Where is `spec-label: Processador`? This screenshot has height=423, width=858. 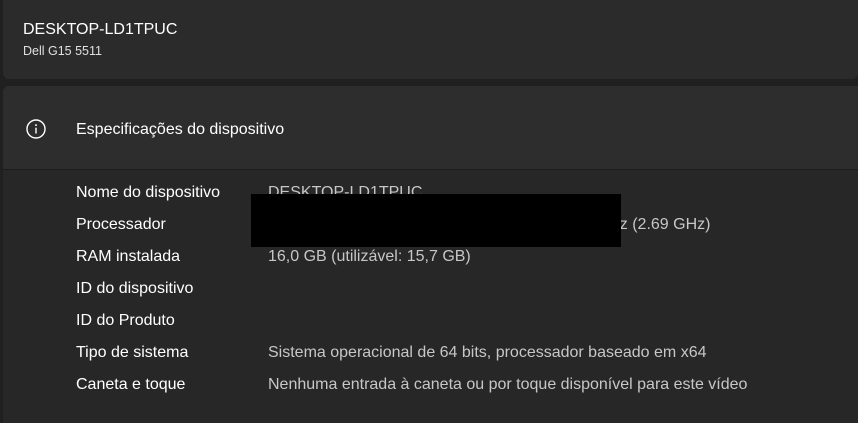
spec-label: Processador is located at coordinates (121, 224).